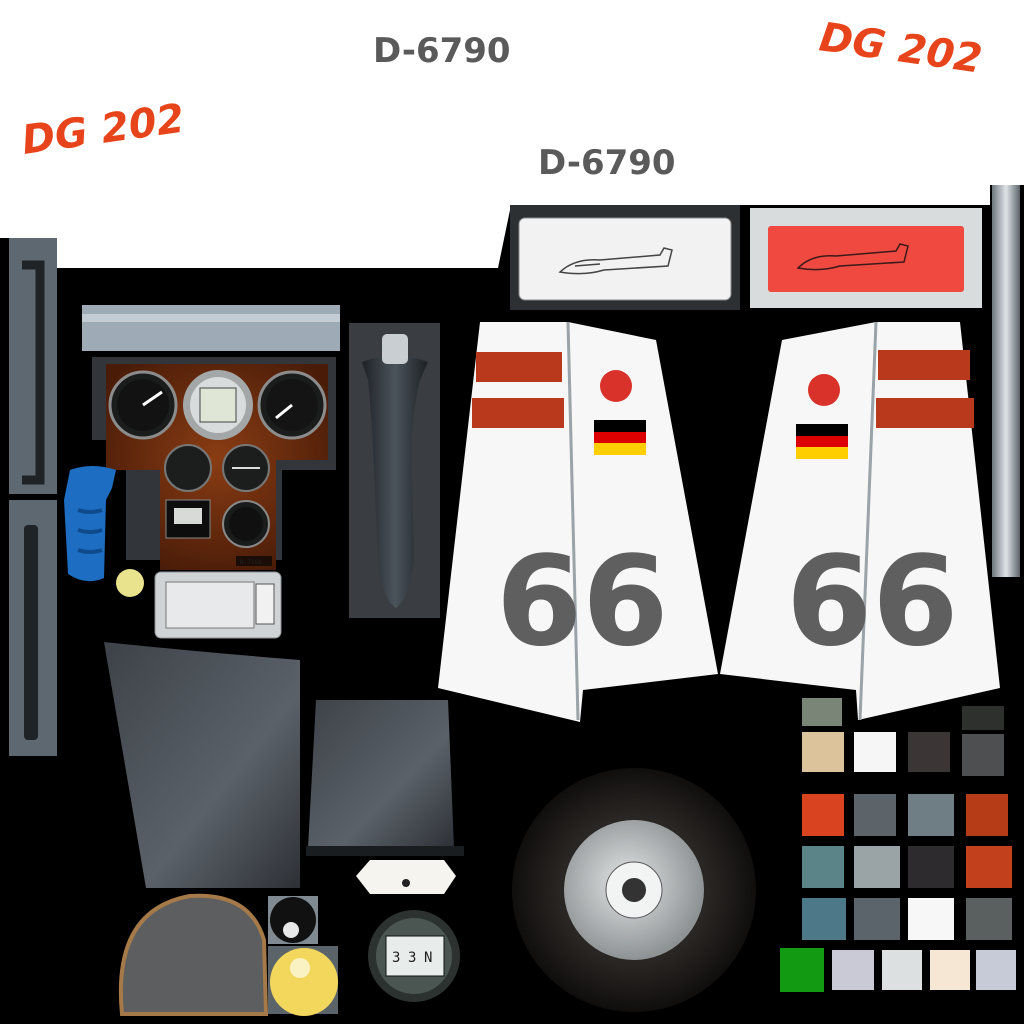 The height and width of the screenshot is (1024, 1024). What do you see at coordinates (1006, 381) in the screenshot?
I see `metal-tube` at bounding box center [1006, 381].